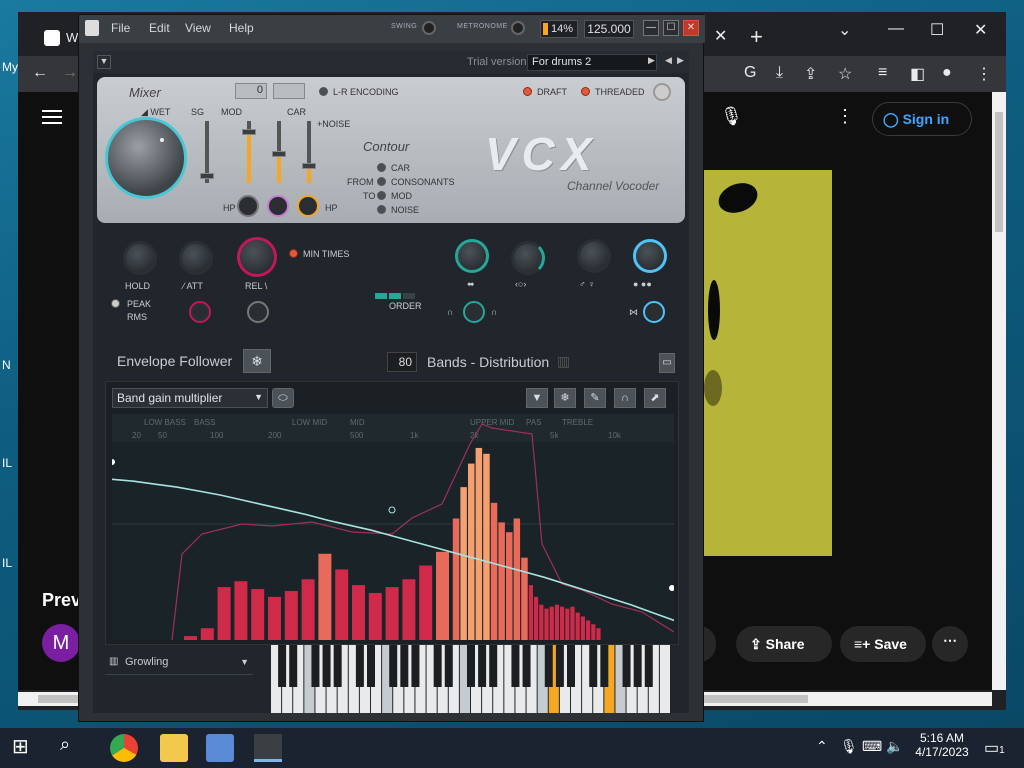 Image resolution: width=1024 pixels, height=768 pixels. Describe the element at coordinates (609, 29) in the screenshot. I see `tempo-display: 125.000` at that location.